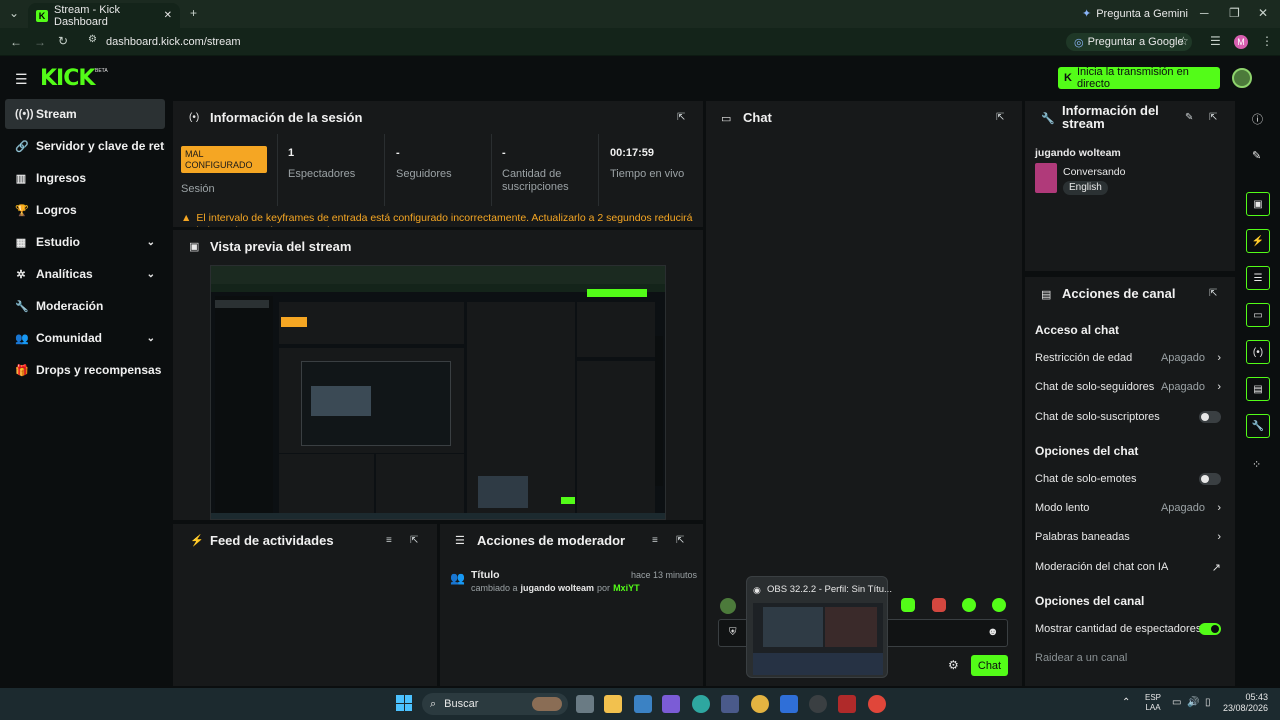 The height and width of the screenshot is (720, 1280). Describe the element at coordinates (1130, 387) in the screenshot. I see `followers-only-row: Chat de solo-seguidores Apagado ›` at that location.